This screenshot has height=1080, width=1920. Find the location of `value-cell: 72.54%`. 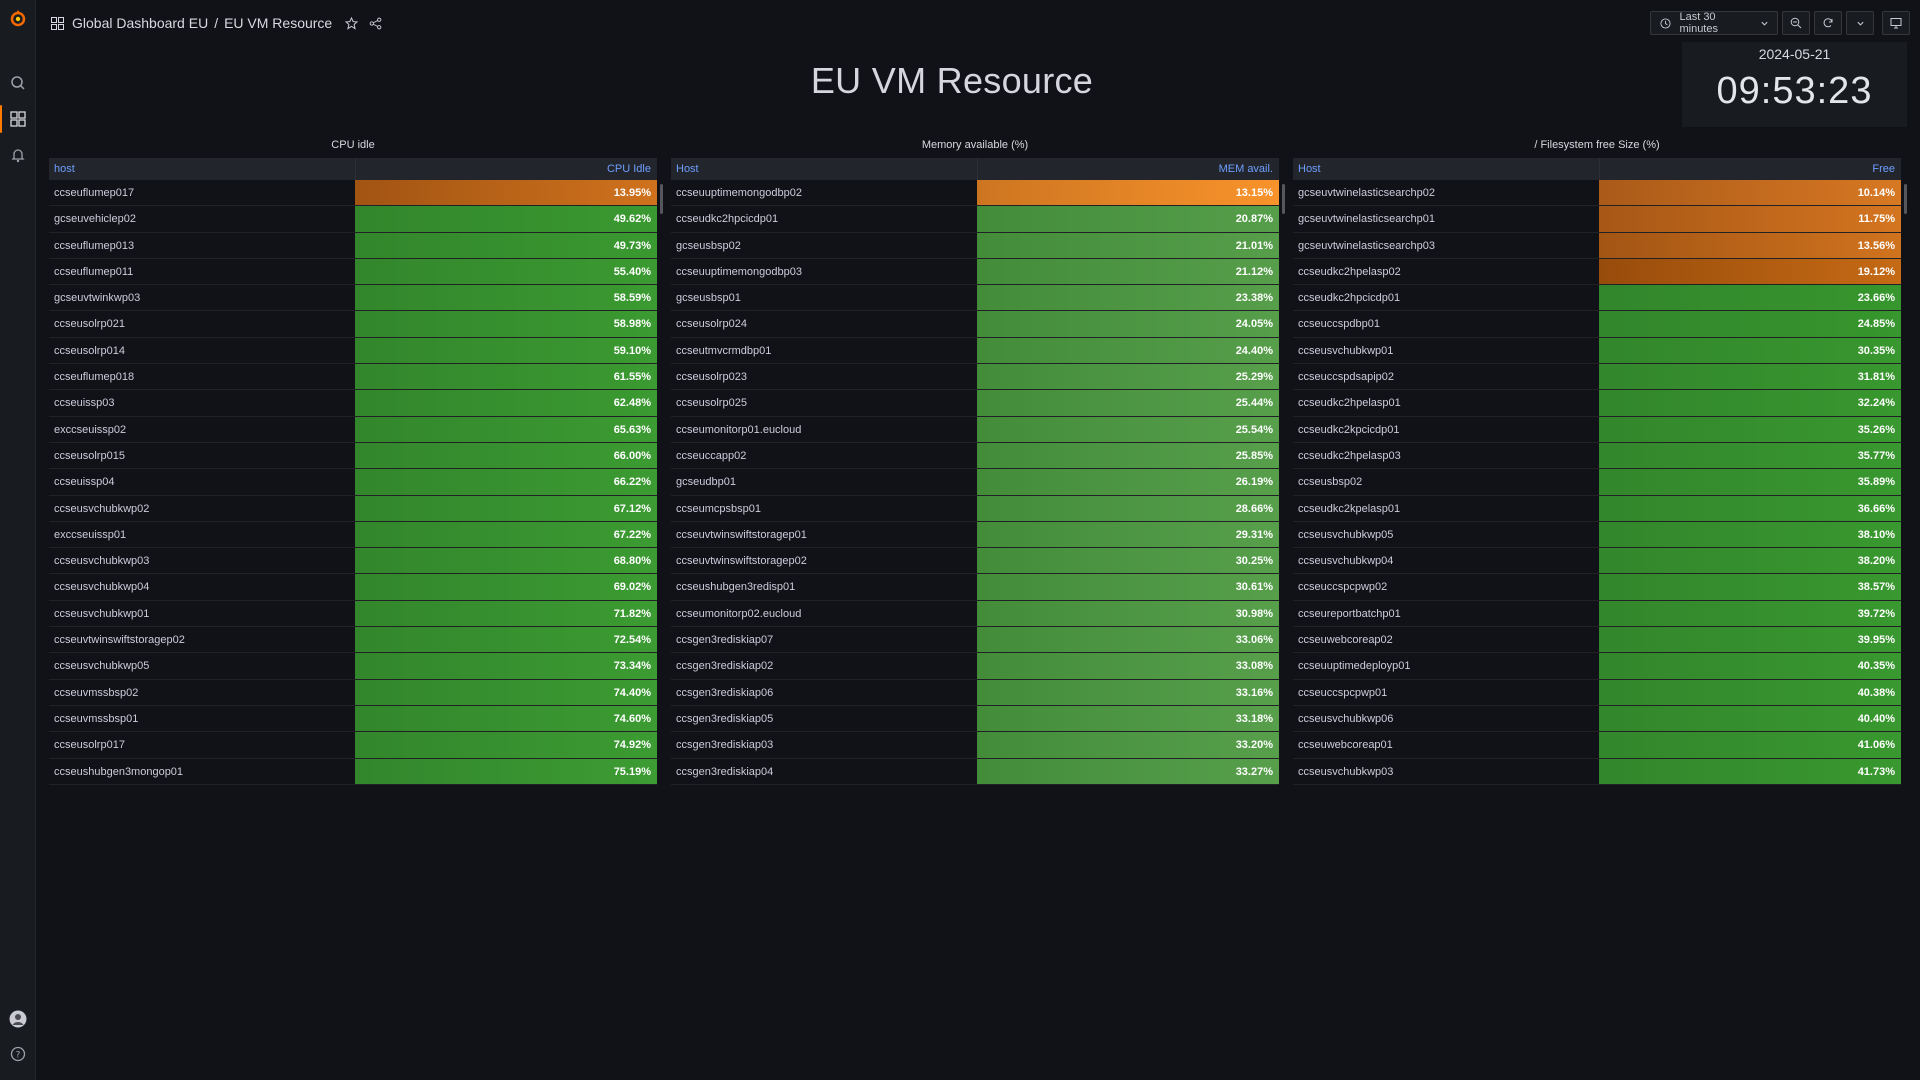

value-cell: 72.54% is located at coordinates (506, 640).